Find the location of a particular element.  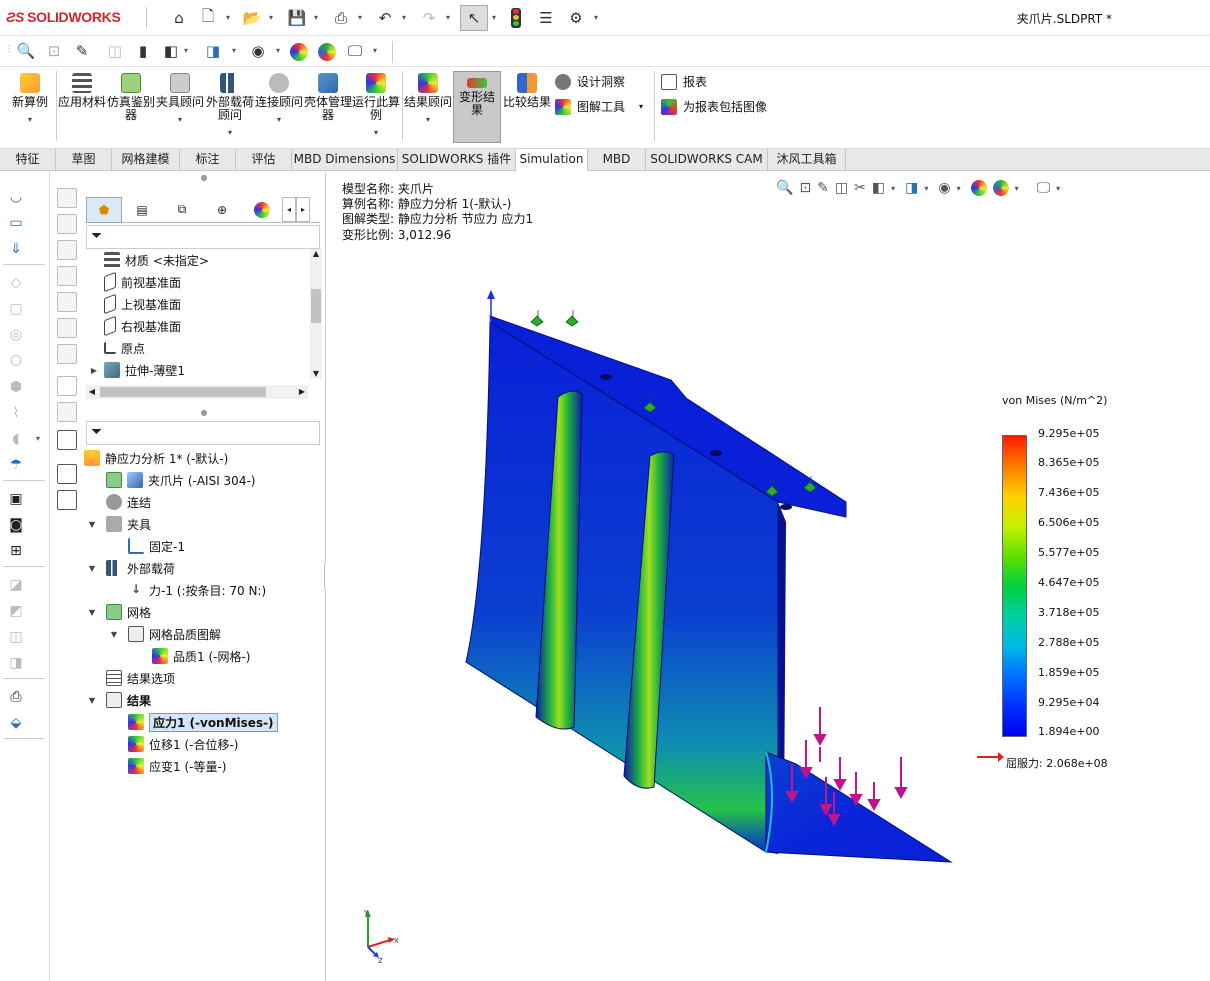

file-properties-icon: ☰ is located at coordinates (546, 18).